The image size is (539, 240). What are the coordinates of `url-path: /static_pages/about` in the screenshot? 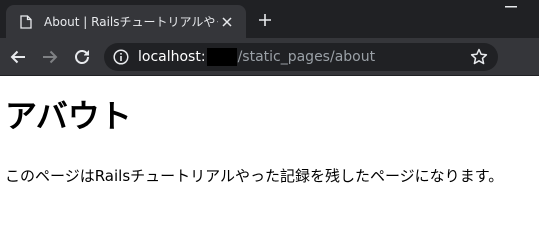 It's located at (306, 57).